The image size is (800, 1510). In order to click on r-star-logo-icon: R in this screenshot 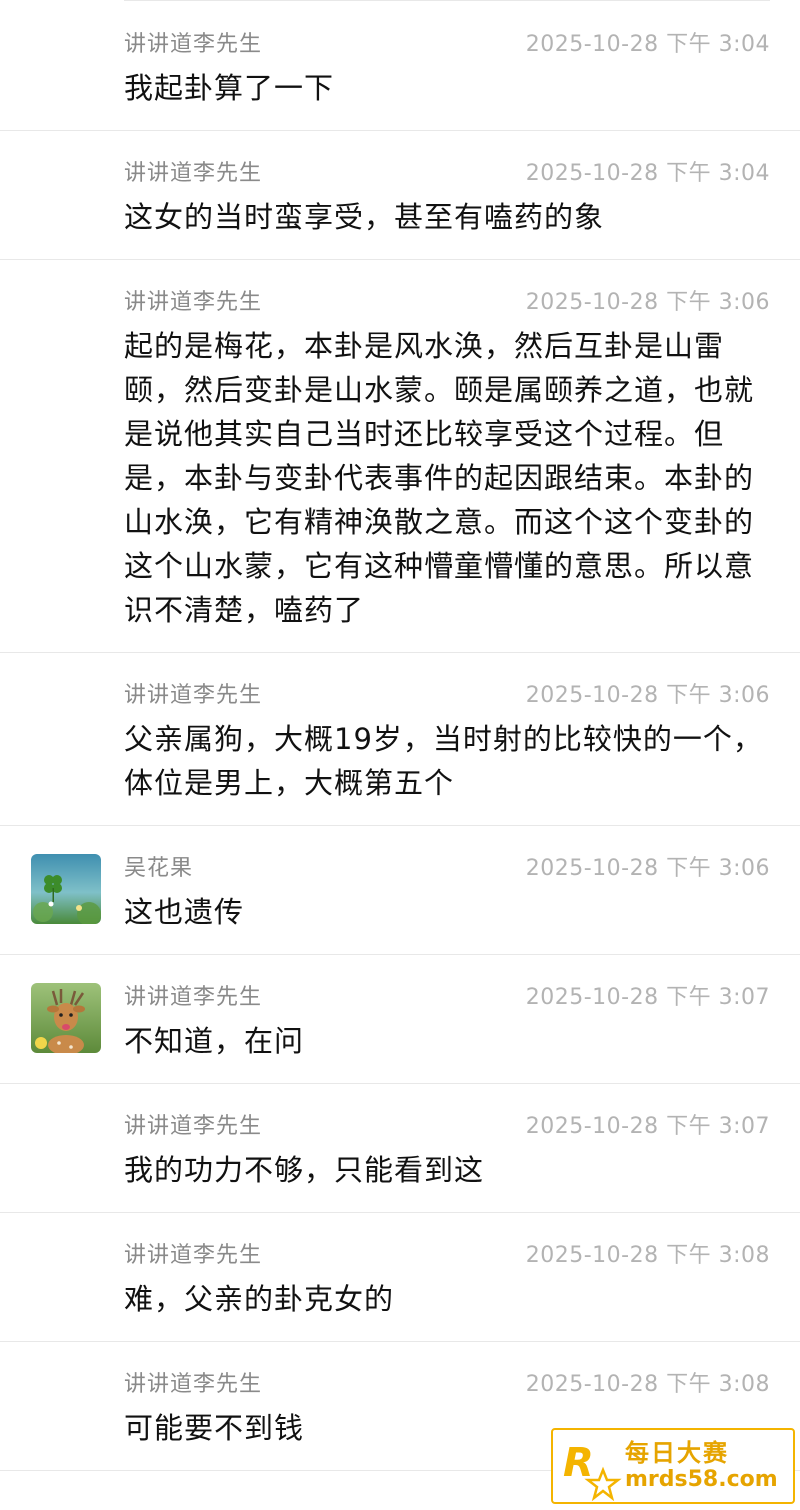, I will do `click(592, 1471)`.